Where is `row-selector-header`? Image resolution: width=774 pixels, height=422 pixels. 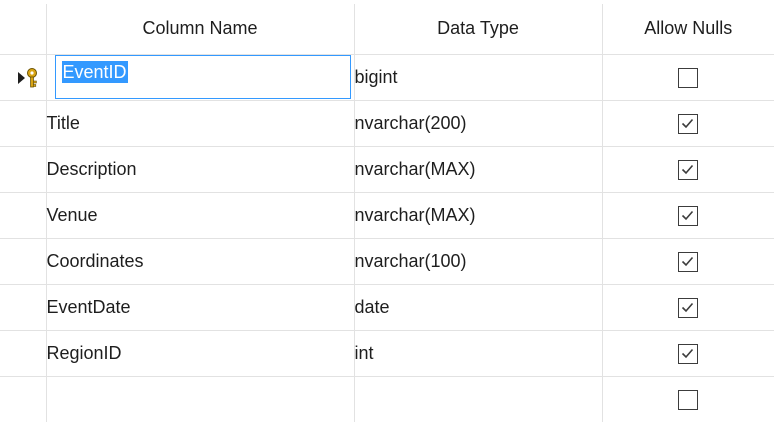 row-selector-header is located at coordinates (23, 29).